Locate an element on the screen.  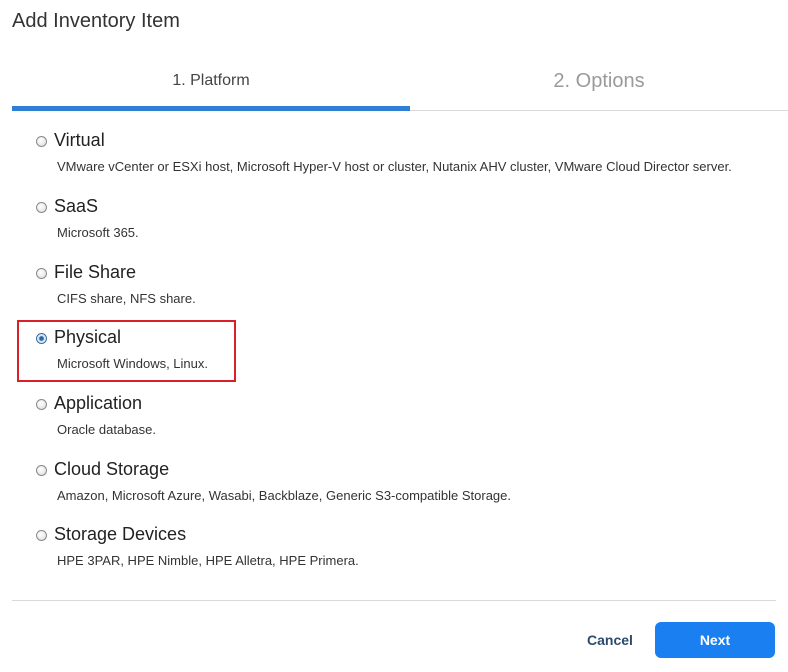
wizard-tabs: 1. Platform 2. Options is located at coordinates (400, 84).